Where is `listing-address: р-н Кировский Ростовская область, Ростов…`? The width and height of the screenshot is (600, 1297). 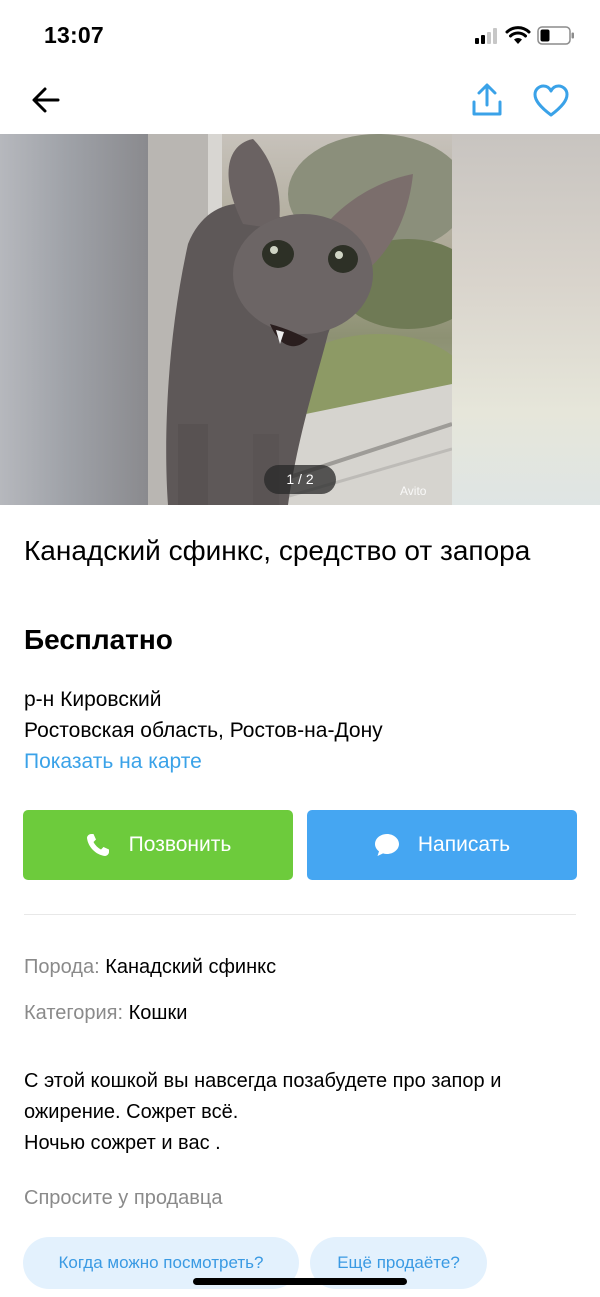
listing-address: р-н Кировский Ростовская область, Ростов… is located at coordinates (203, 730).